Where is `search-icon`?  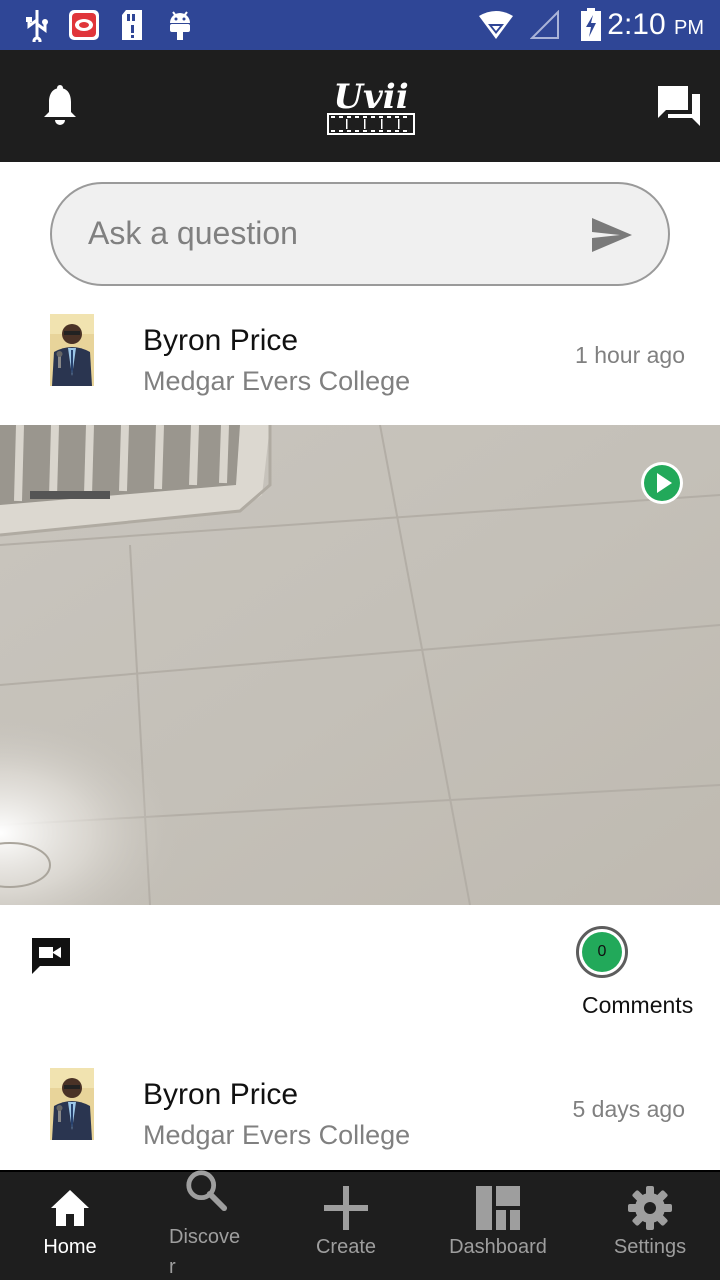
search-icon is located at coordinates (206, 1190).